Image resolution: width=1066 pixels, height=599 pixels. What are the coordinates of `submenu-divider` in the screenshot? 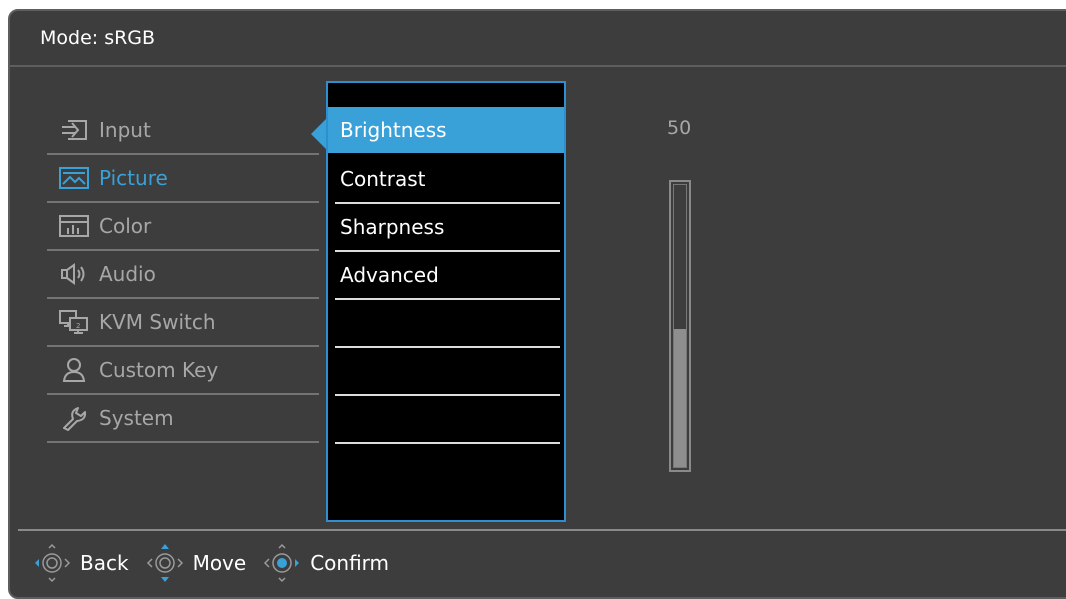 It's located at (447, 443).